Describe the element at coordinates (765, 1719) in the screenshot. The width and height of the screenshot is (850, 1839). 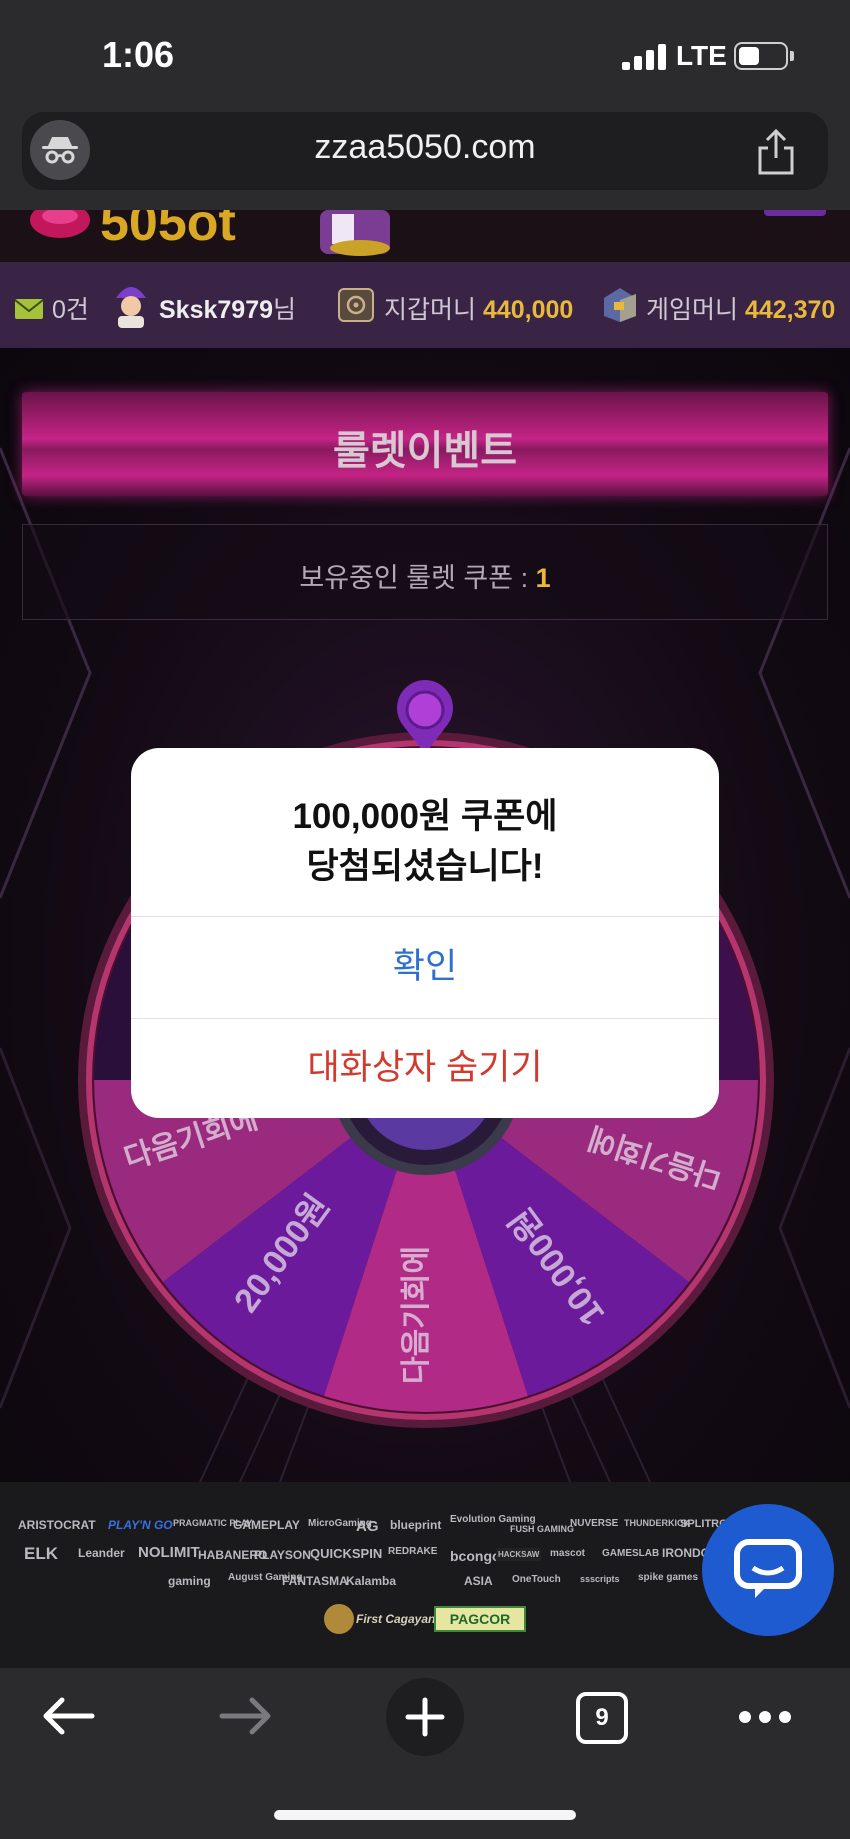
I see `more-dots-icon` at that location.